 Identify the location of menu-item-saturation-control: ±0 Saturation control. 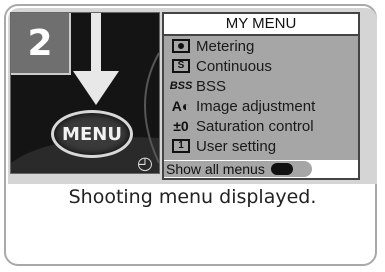
(261, 126).